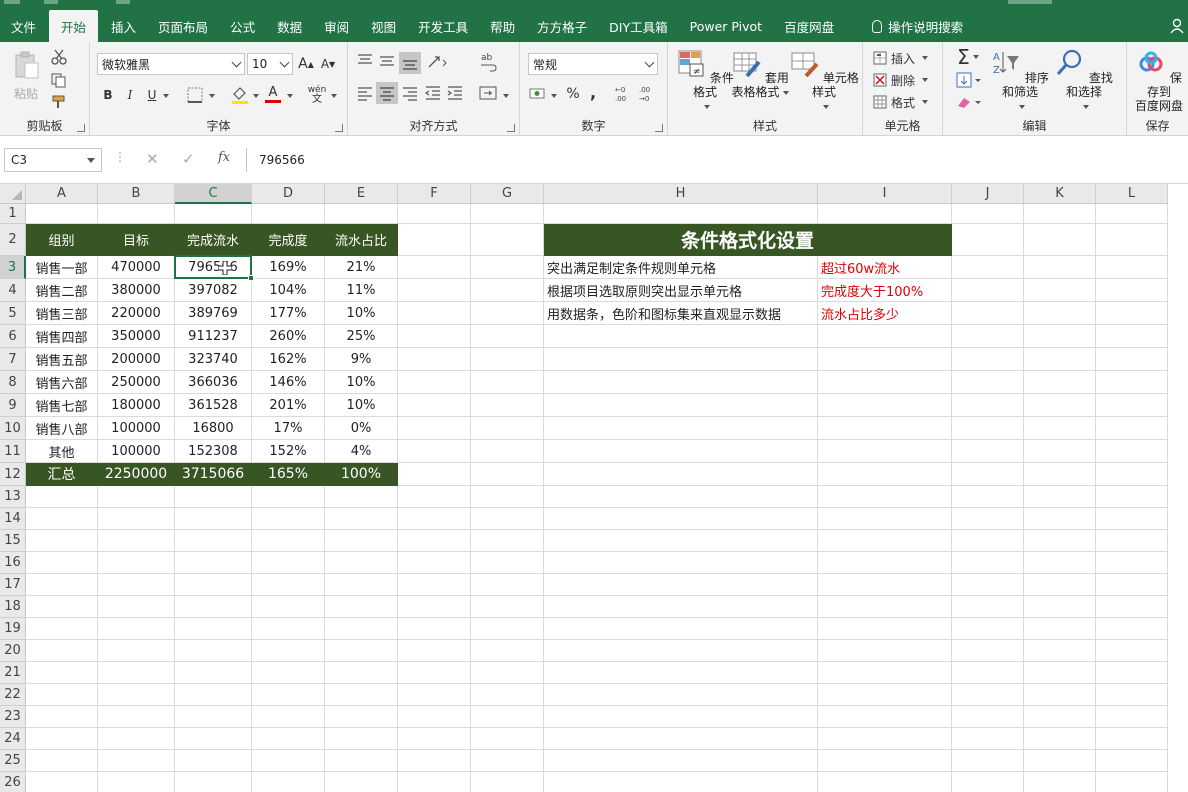 Image resolution: width=1188 pixels, height=792 pixels. Describe the element at coordinates (288, 240) in the screenshot. I see `table-header-cell: 完成度` at that location.